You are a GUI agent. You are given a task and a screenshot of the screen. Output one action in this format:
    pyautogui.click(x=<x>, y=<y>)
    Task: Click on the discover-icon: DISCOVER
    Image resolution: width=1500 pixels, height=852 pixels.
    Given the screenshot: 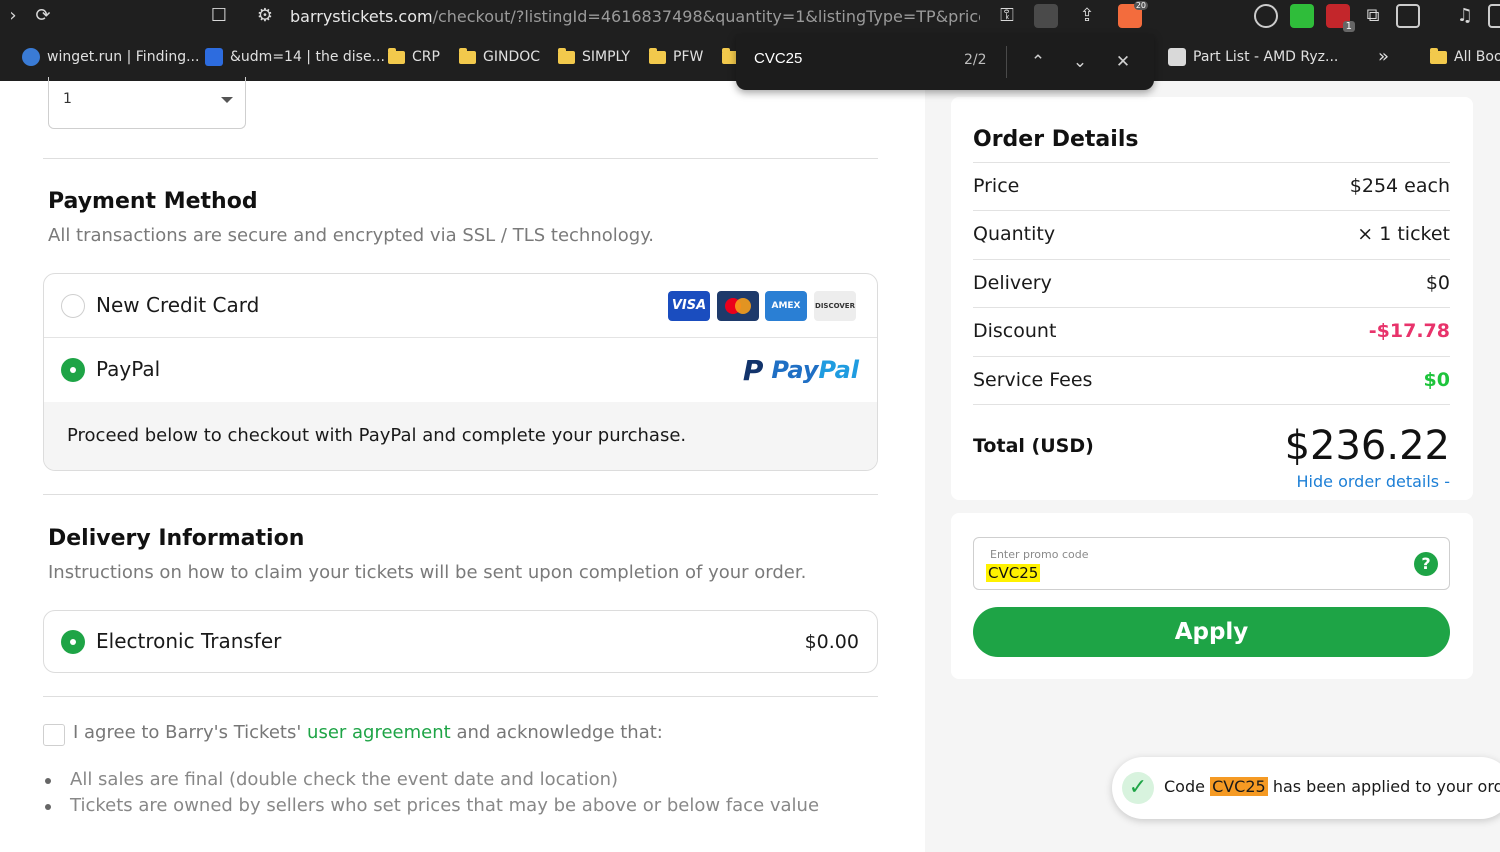 What is the action you would take?
    pyautogui.click(x=835, y=306)
    